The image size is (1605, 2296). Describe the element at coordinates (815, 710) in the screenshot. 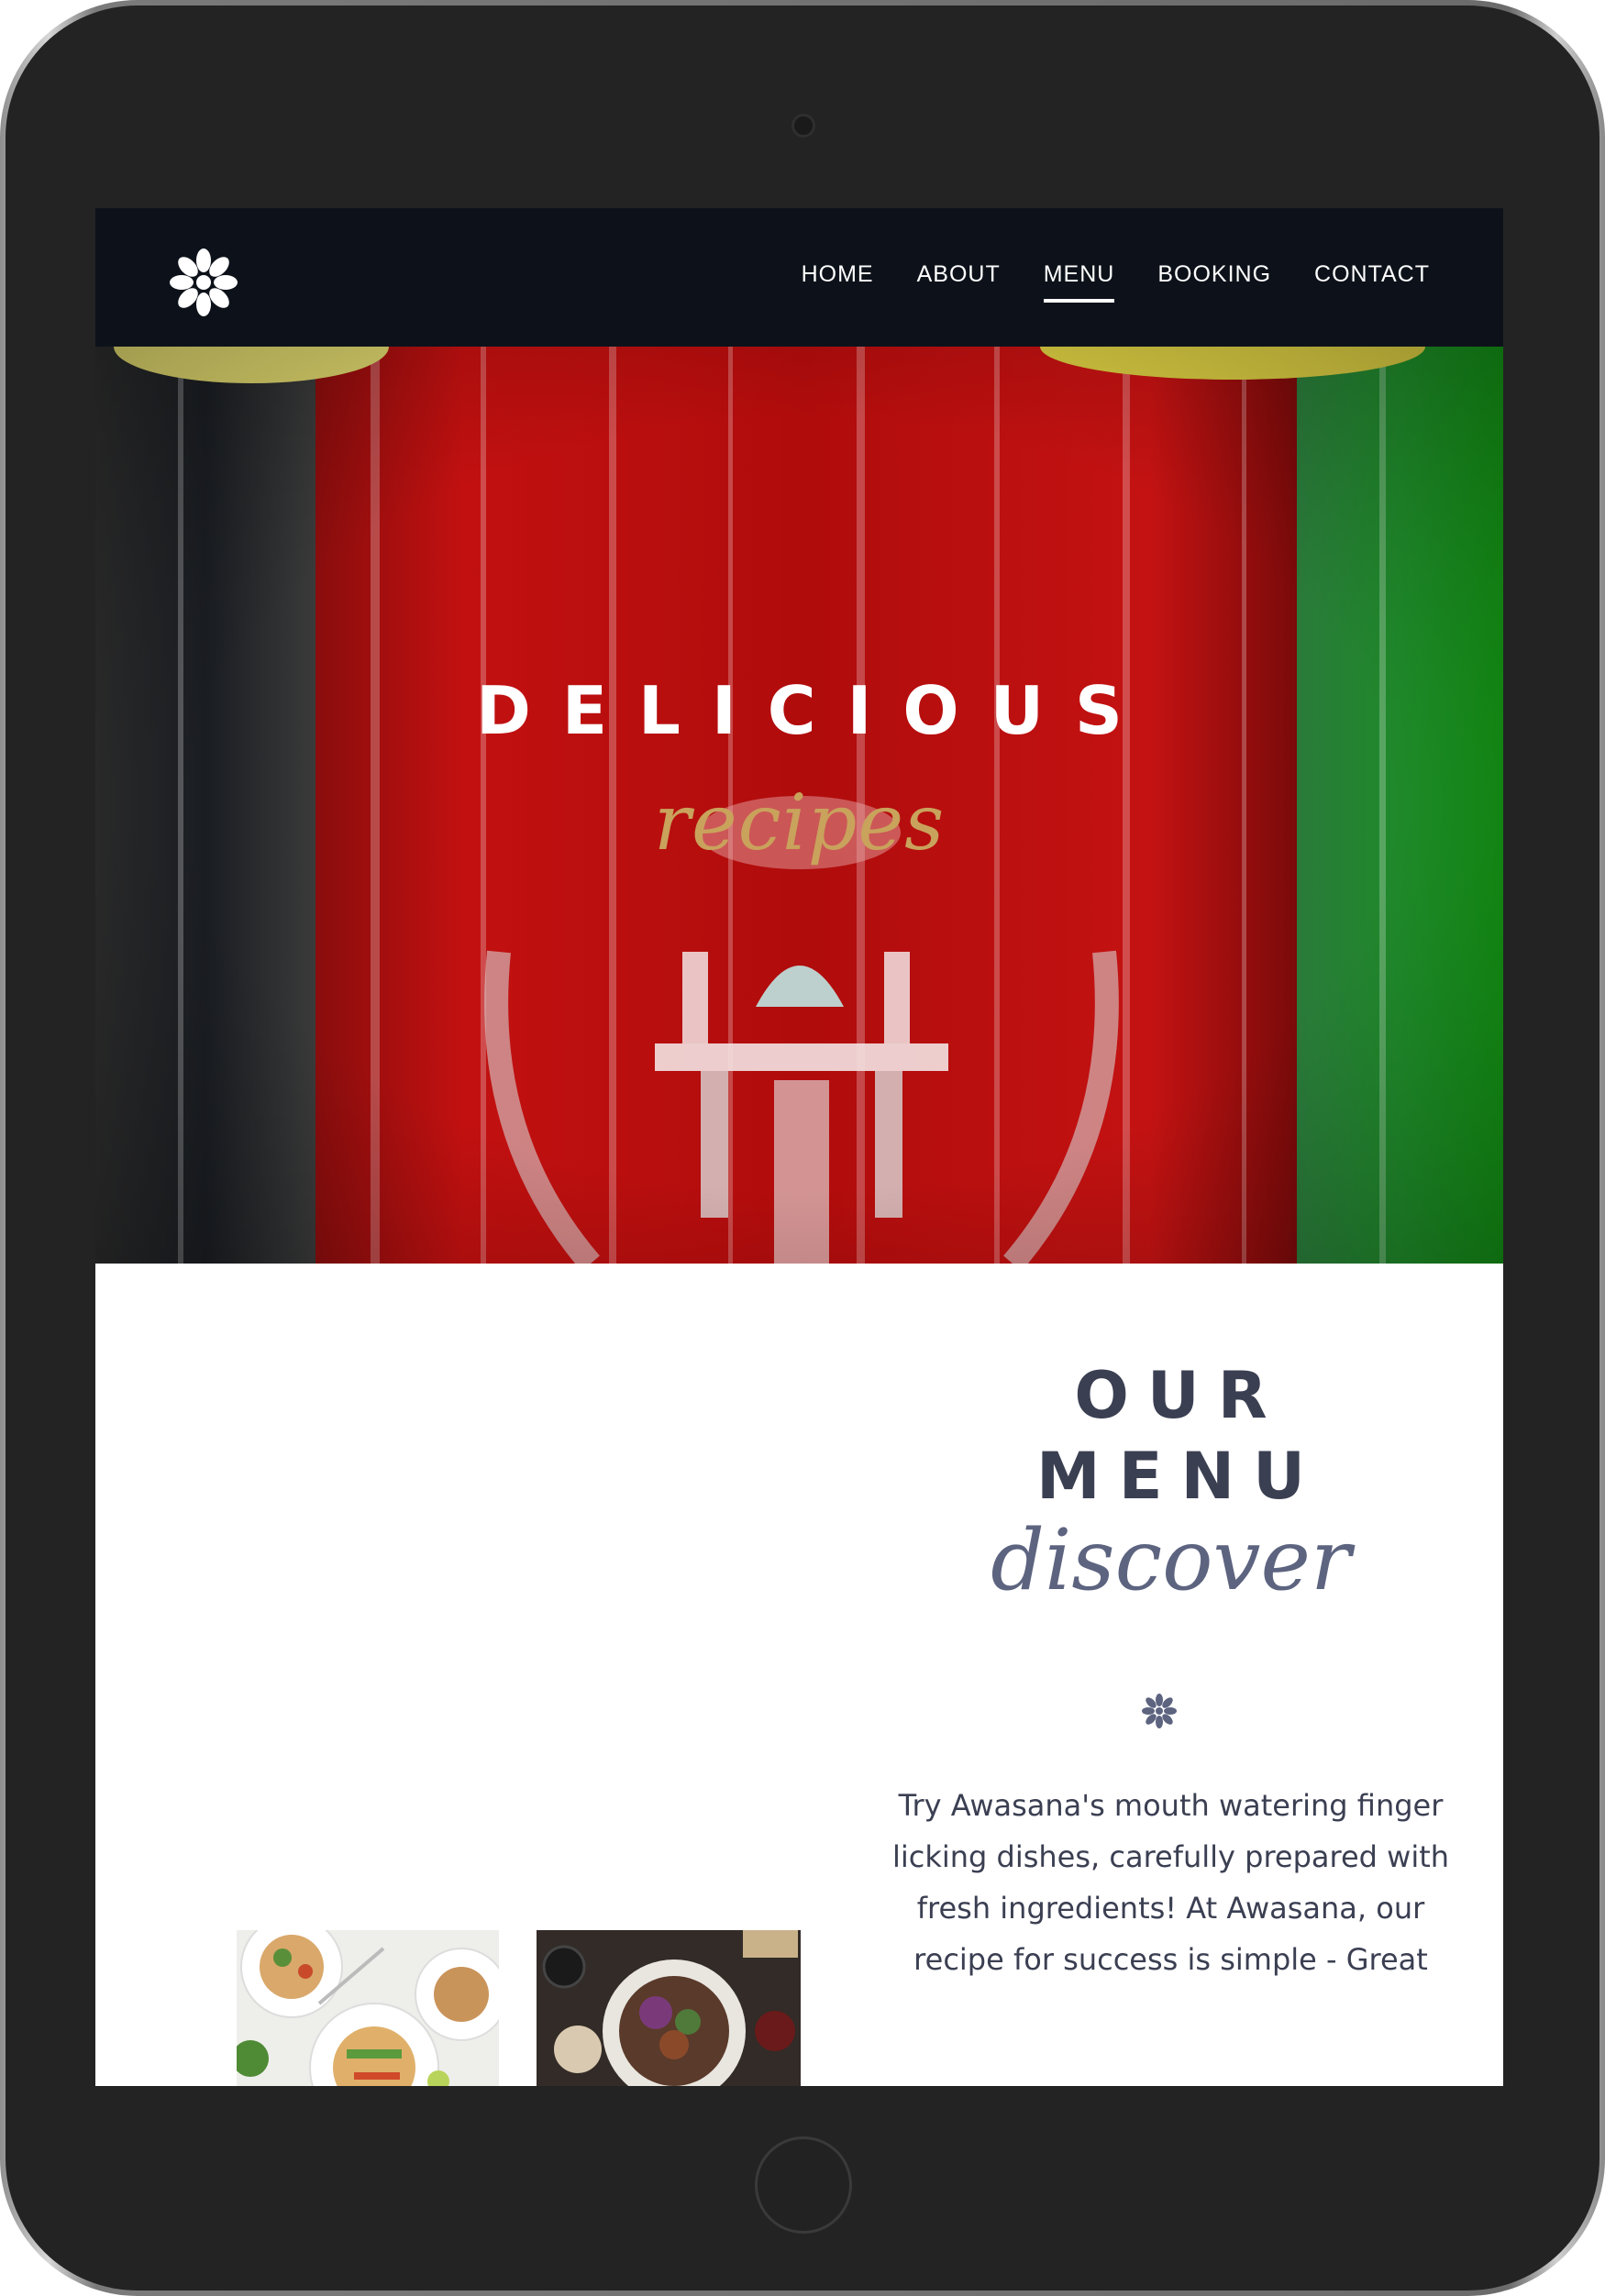

I see `hero-title: DELICIOUS` at that location.